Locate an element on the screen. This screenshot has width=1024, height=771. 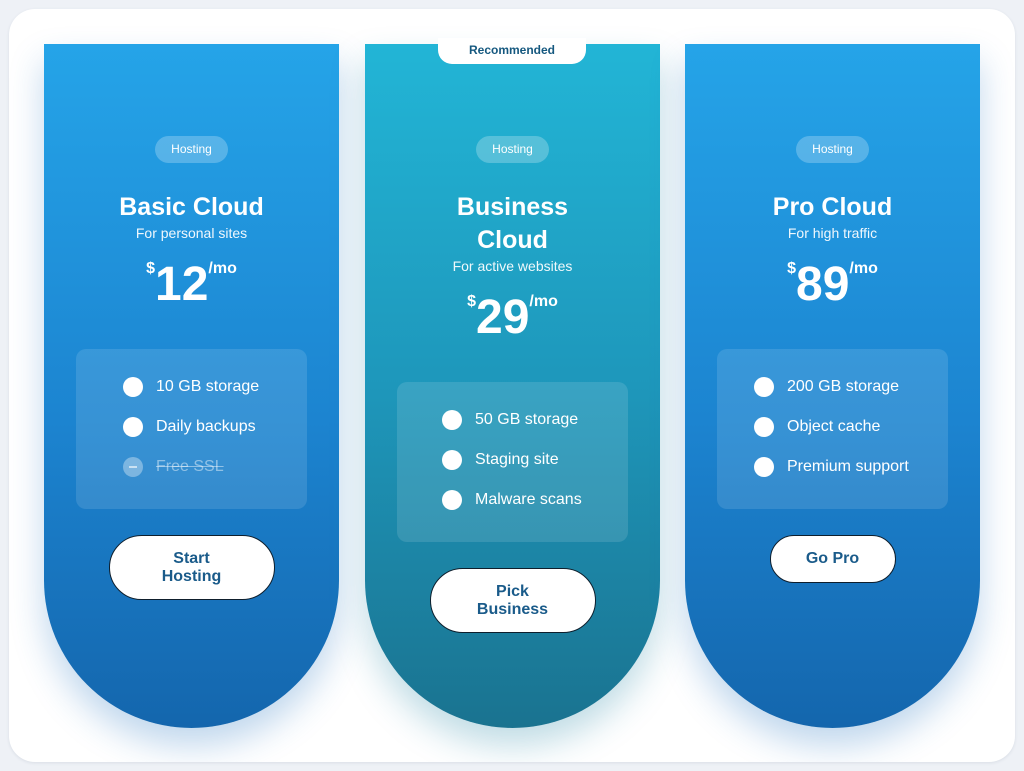
feature-item-excluded: Free SSL is located at coordinates (215, 477).